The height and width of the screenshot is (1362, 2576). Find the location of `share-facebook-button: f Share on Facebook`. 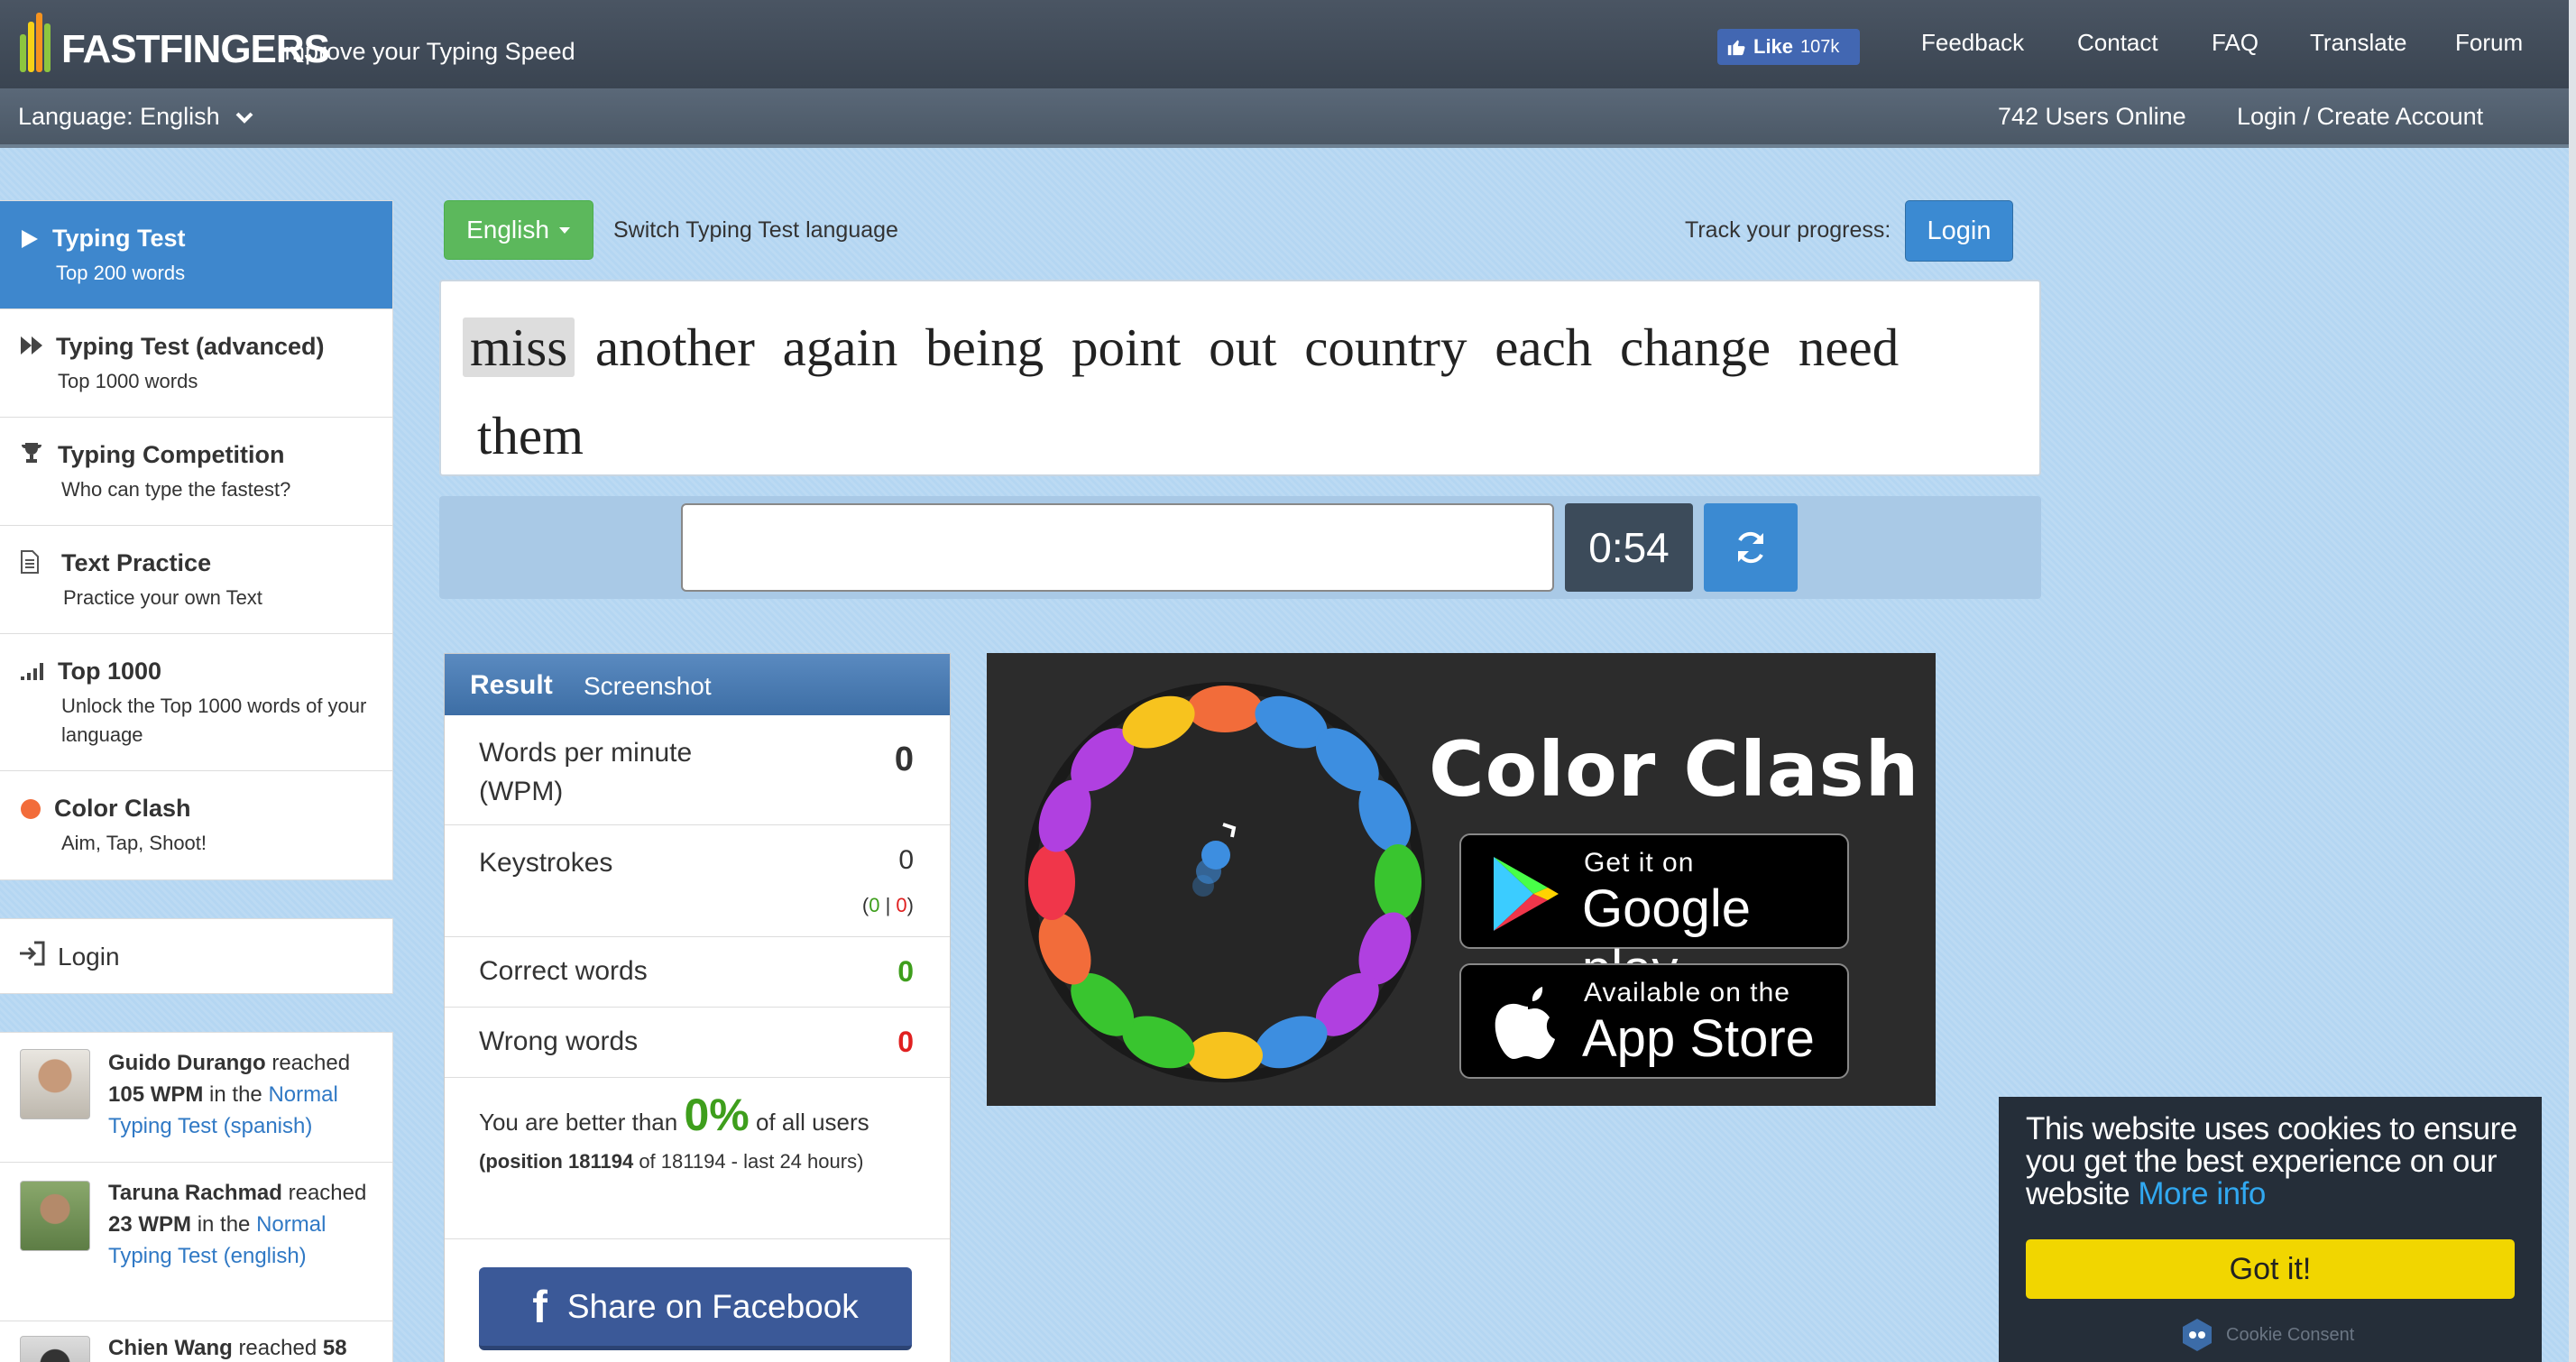

share-facebook-button: f Share on Facebook is located at coordinates (695, 1308).